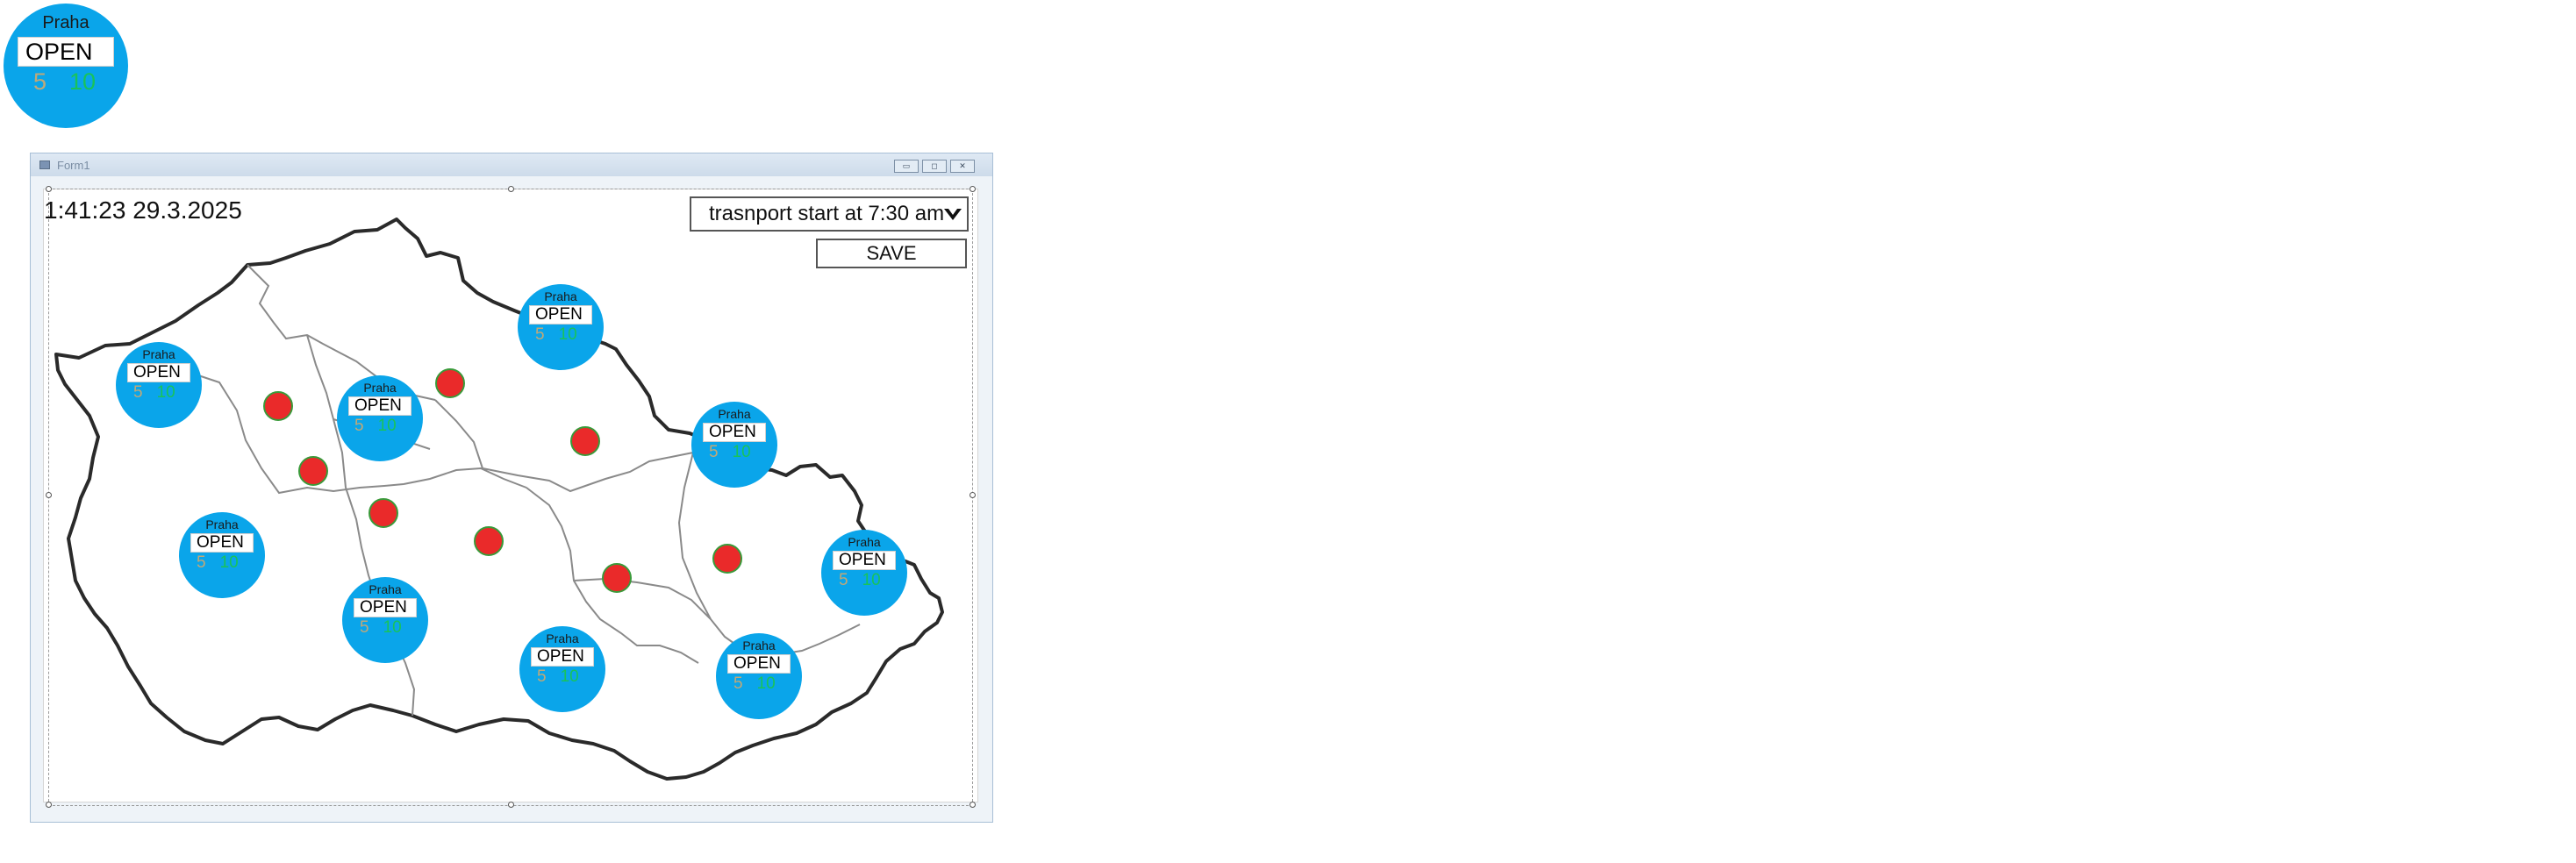 The height and width of the screenshot is (863, 2576). I want to click on maximize-button: ◻, so click(934, 166).